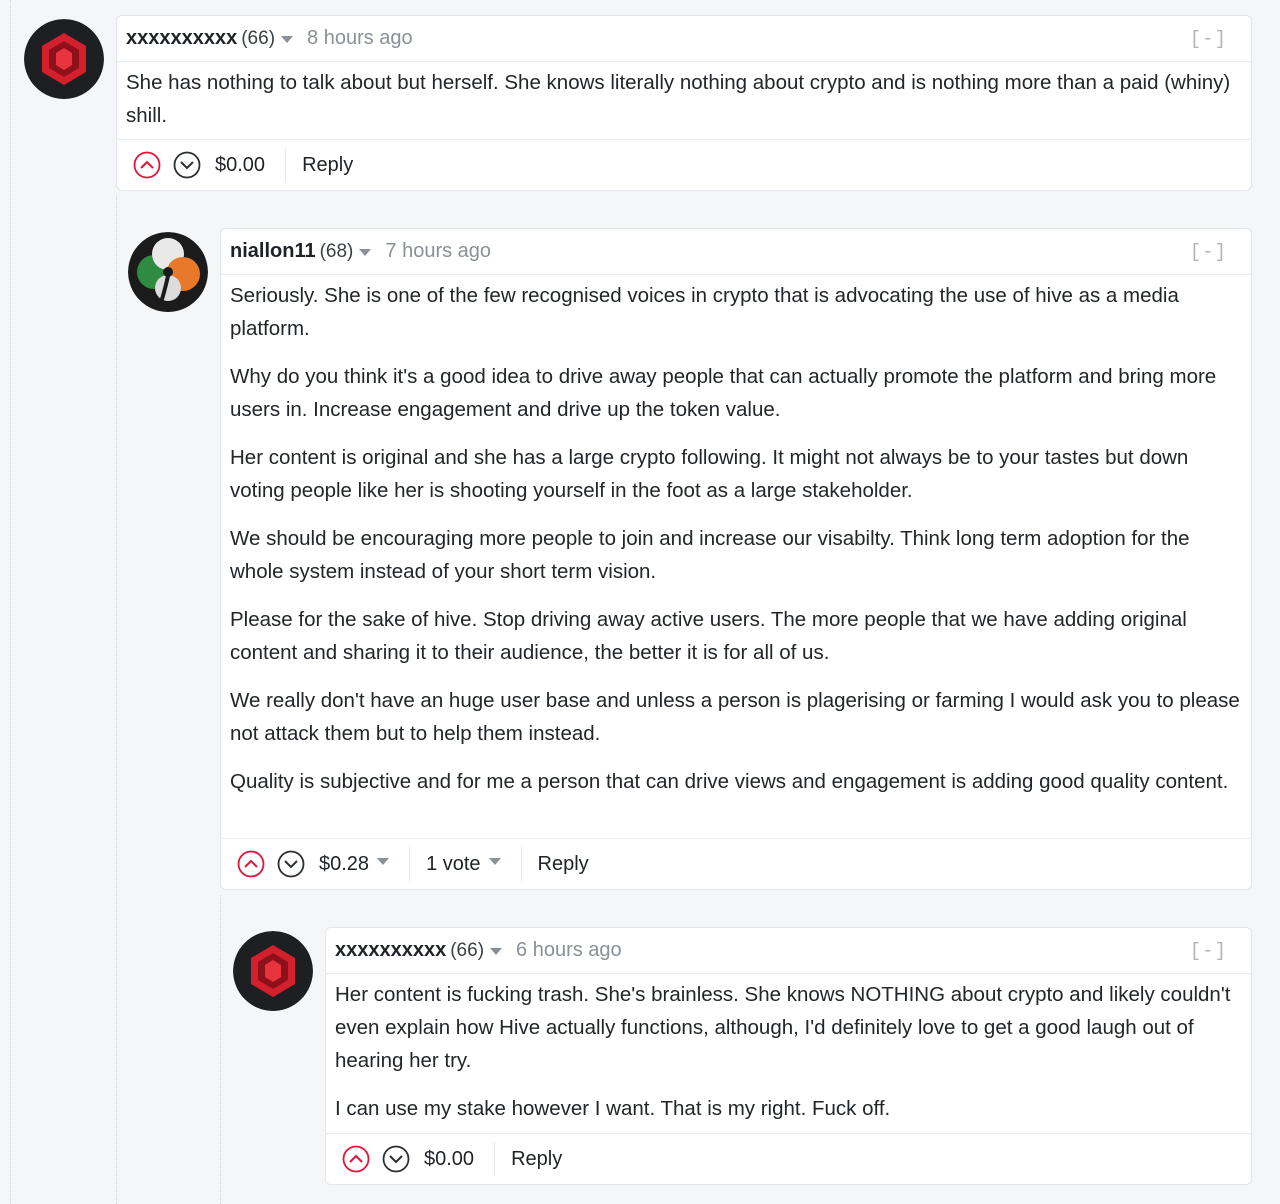 The width and height of the screenshot is (1280, 1204). I want to click on comment-header: niallon11 (68) 7 hours ago [-], so click(736, 252).